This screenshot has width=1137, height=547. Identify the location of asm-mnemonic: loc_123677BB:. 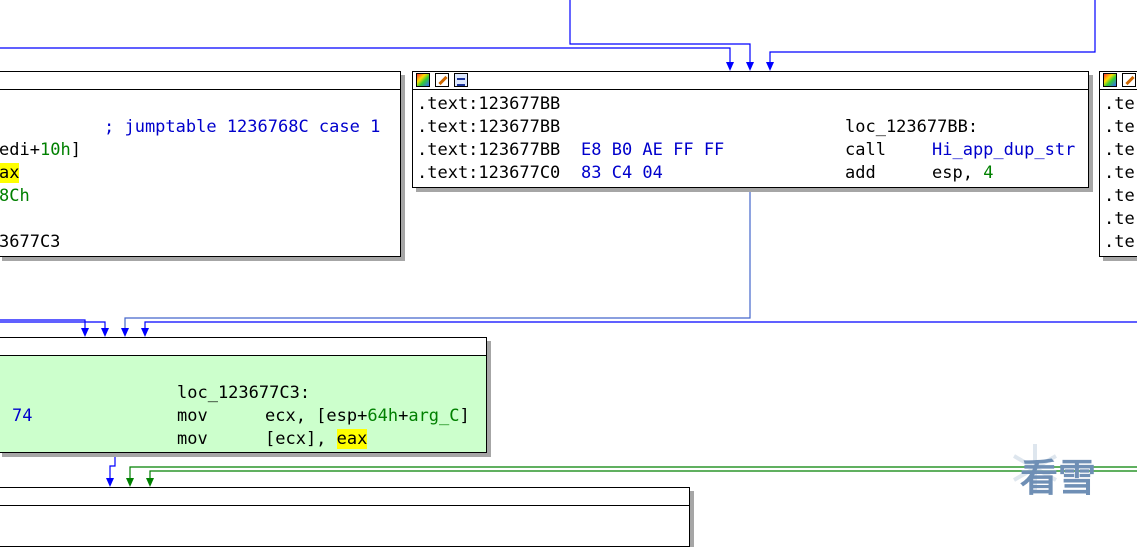
(911, 127).